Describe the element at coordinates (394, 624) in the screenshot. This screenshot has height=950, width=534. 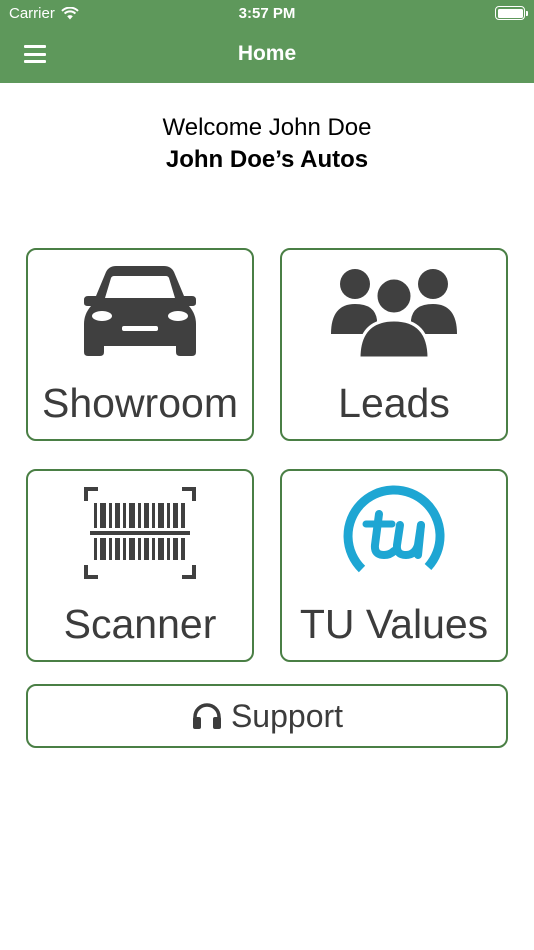
I see `tu-values-label: TU Values` at that location.